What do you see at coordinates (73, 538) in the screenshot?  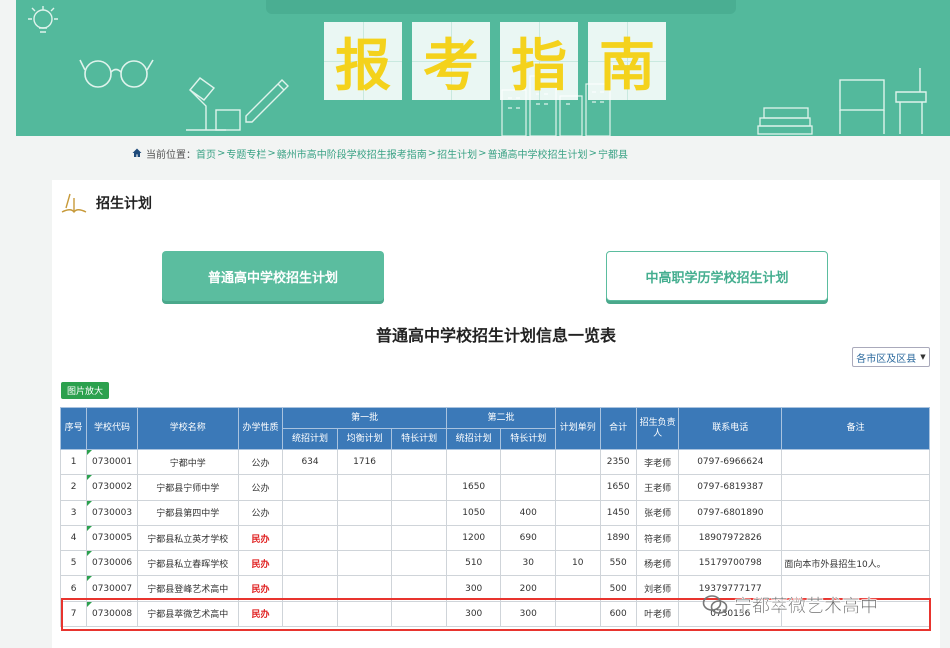 I see `cell-seq: 4` at bounding box center [73, 538].